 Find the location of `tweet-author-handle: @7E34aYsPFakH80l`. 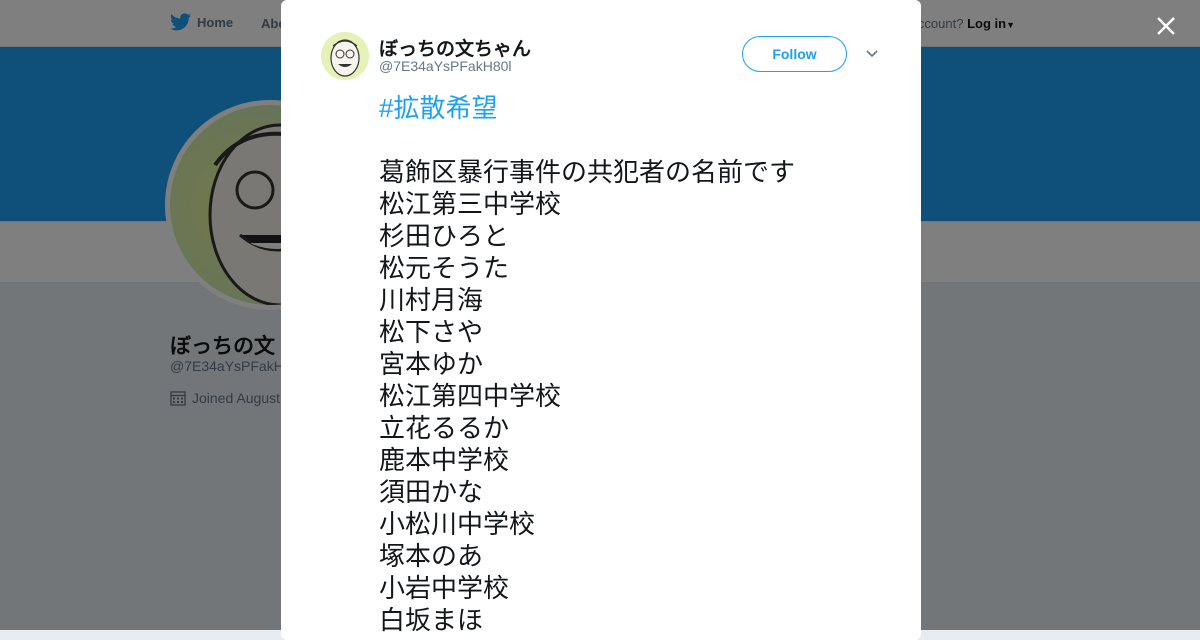

tweet-author-handle: @7E34aYsPFakH80l is located at coordinates (445, 66).